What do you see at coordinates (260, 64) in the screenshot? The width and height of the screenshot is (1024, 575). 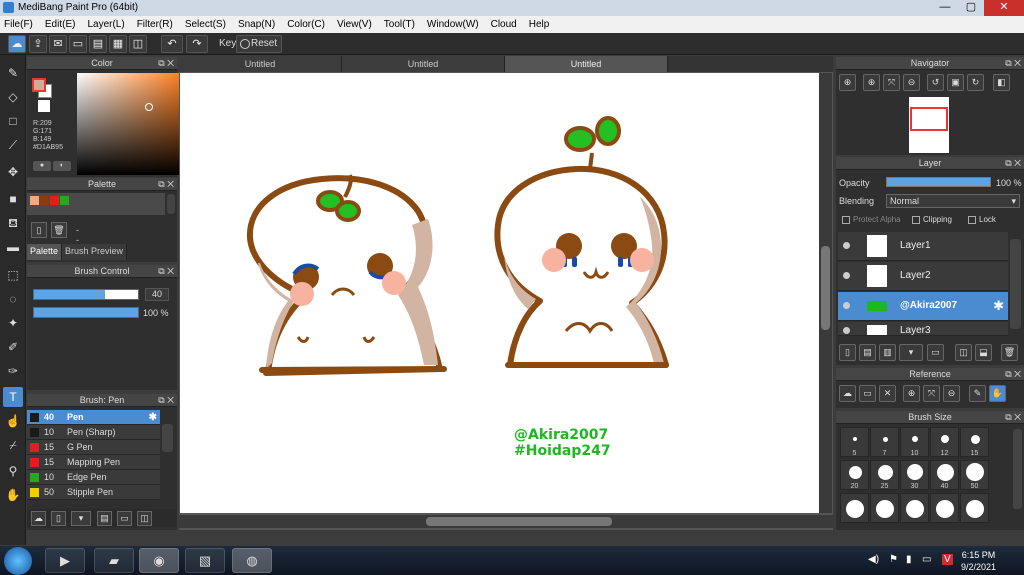 I see `tab-untitled-1: Untitled` at bounding box center [260, 64].